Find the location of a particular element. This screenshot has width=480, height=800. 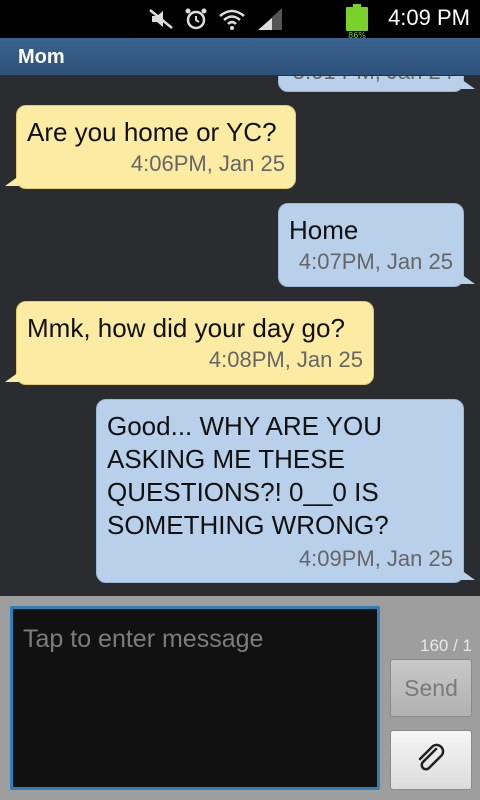

message-bubble-incoming: Are you home or YC? 4:06PM, Jan 25 is located at coordinates (150, 147).